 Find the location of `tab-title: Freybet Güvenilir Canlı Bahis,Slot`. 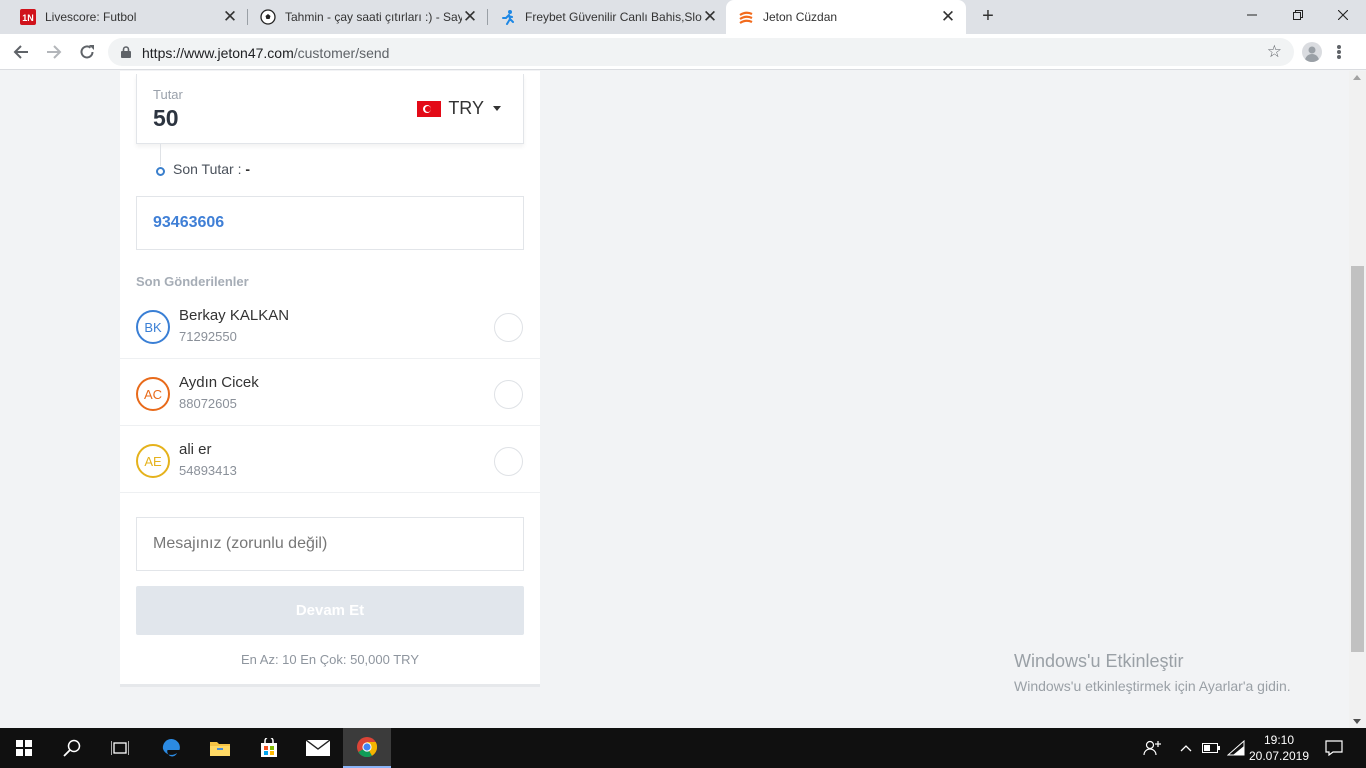

tab-title: Freybet Güvenilir Canlı Bahis,Slot is located at coordinates (613, 17).